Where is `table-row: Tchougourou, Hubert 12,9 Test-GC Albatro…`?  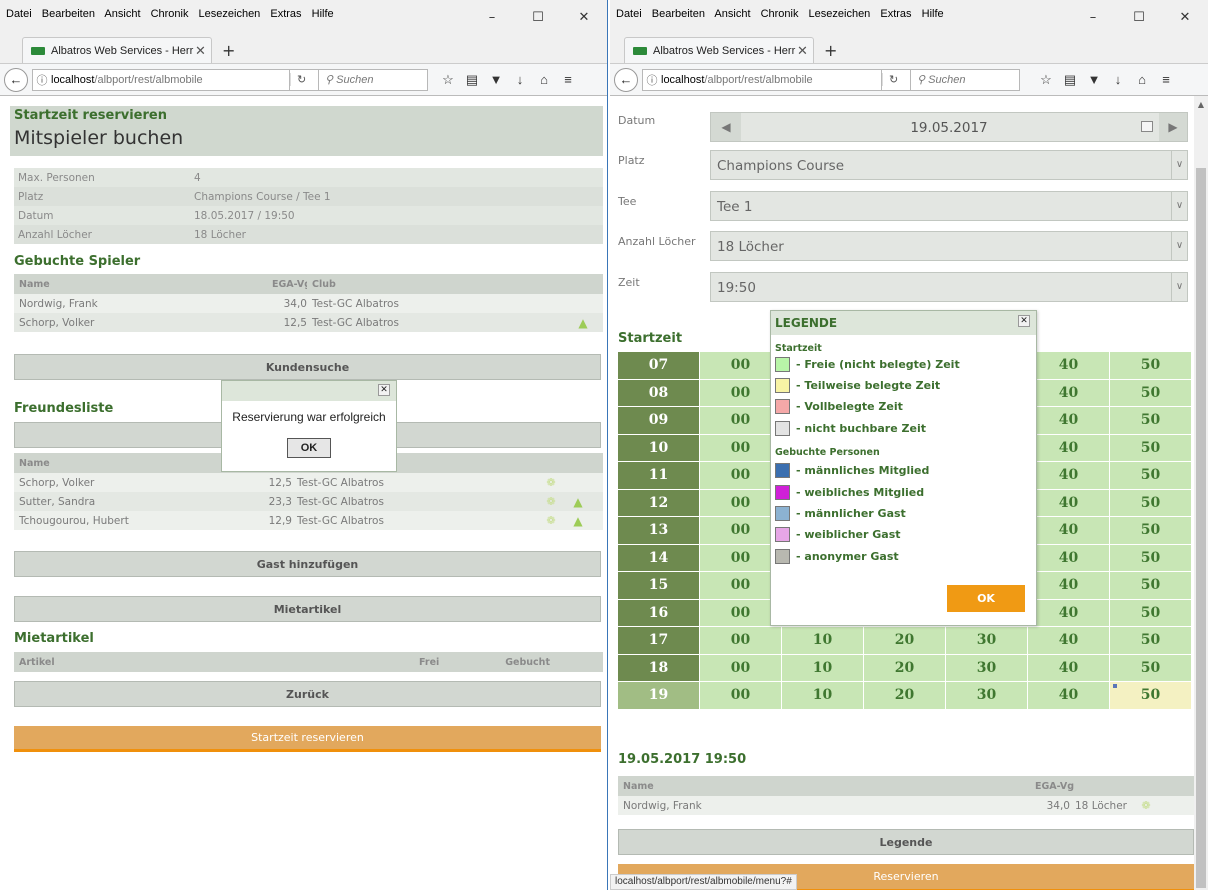
table-row: Tchougourou, Hubert 12,9 Test-GC Albatro… is located at coordinates (308, 520).